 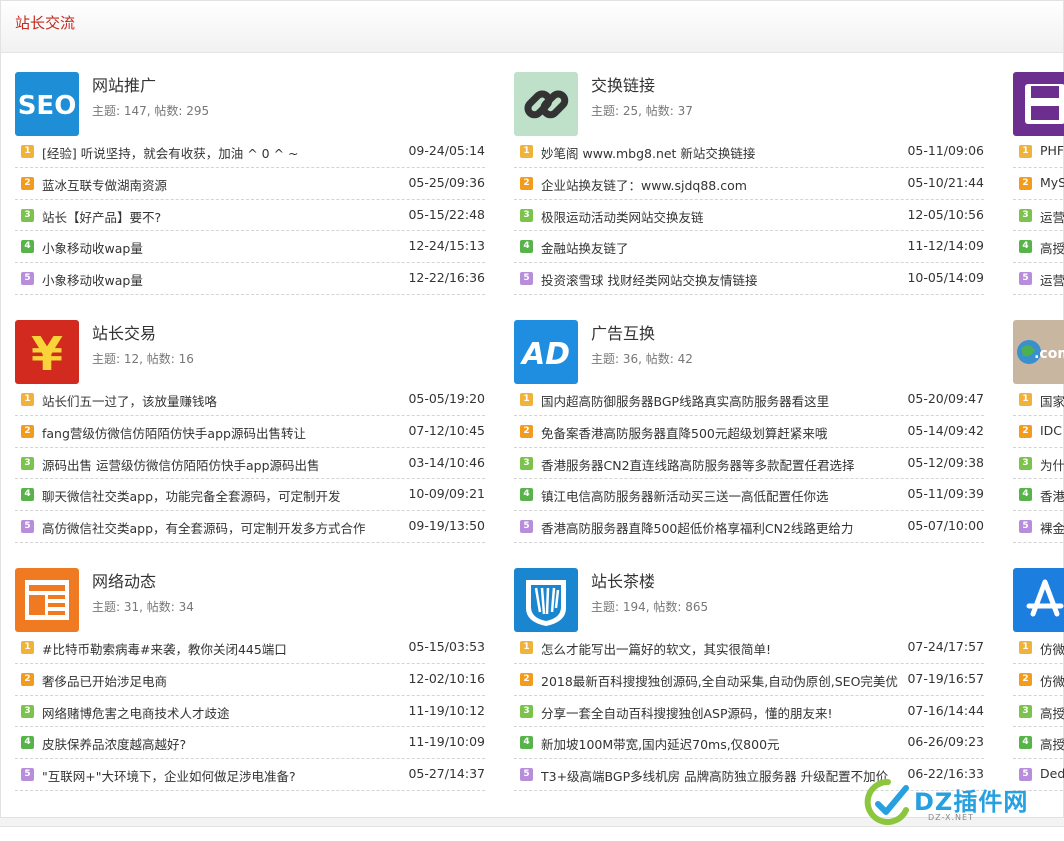 What do you see at coordinates (1038, 712) in the screenshot?
I see `thread-row: 3 高授` at bounding box center [1038, 712].